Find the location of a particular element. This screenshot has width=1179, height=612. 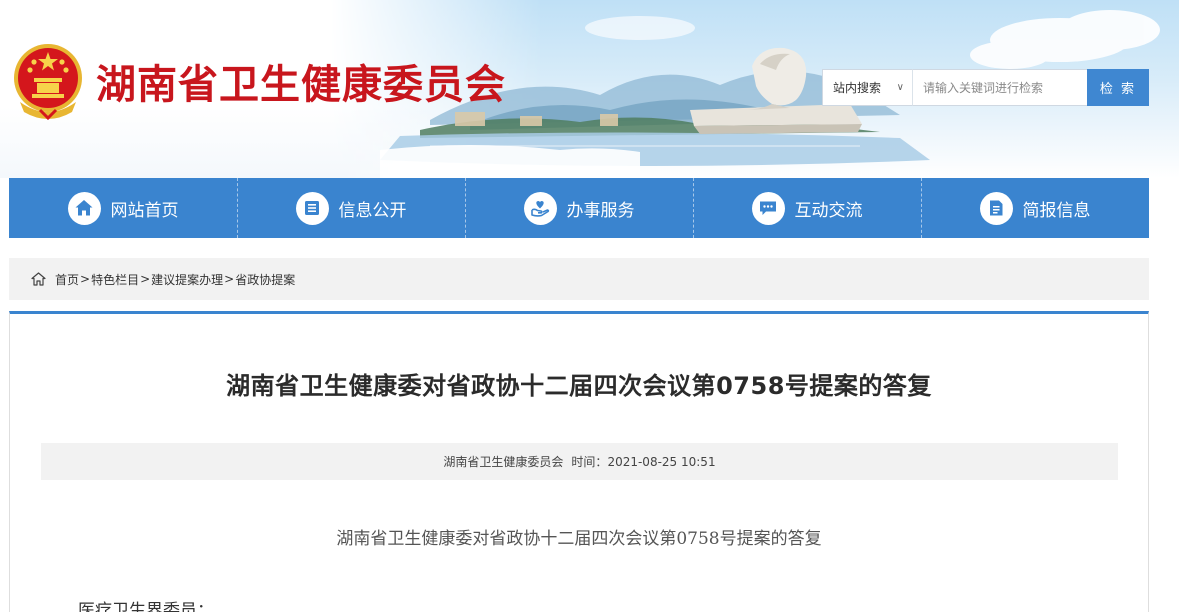

article-source: 湖南省卫生健康委员会 is located at coordinates (503, 462).